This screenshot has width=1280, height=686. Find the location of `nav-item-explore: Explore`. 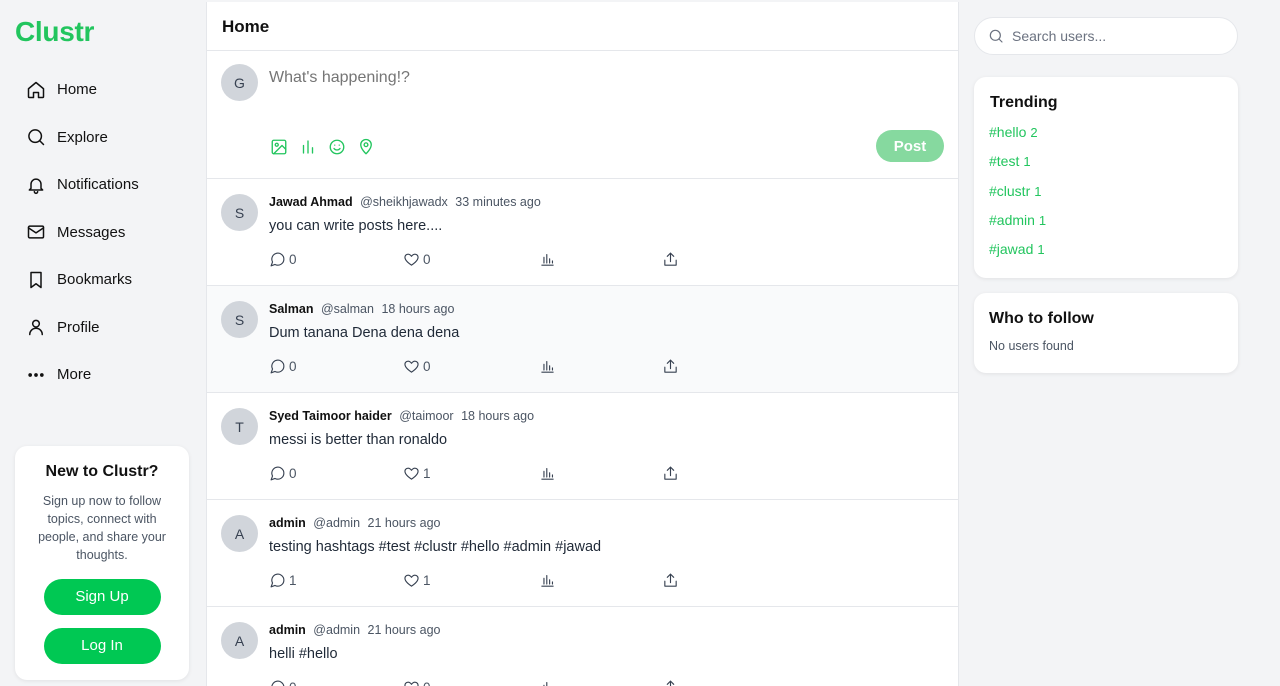

nav-item-explore: Explore is located at coordinates (82, 138).